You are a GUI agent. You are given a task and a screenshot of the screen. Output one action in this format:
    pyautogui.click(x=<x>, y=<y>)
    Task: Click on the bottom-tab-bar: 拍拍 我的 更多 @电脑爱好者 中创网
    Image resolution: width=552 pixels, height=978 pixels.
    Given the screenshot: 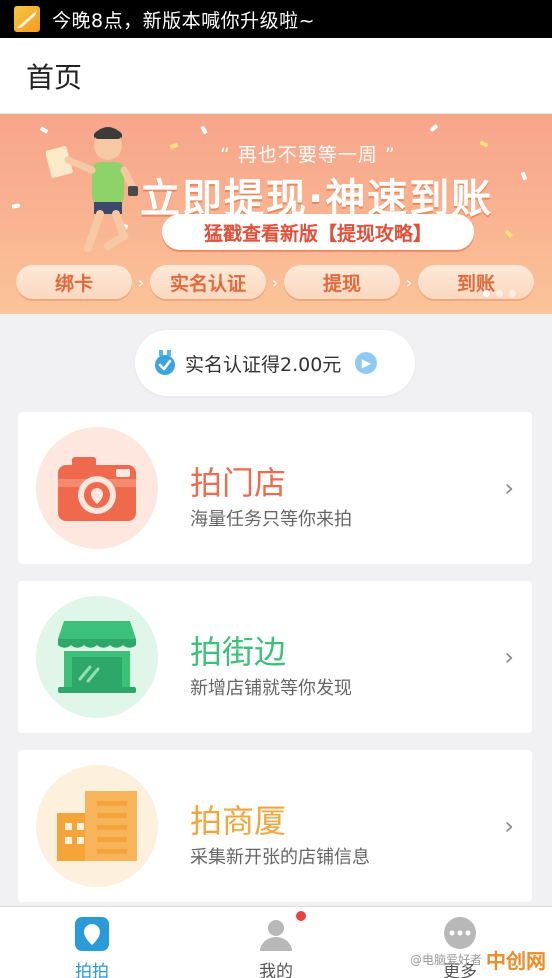 What is the action you would take?
    pyautogui.click(x=276, y=942)
    